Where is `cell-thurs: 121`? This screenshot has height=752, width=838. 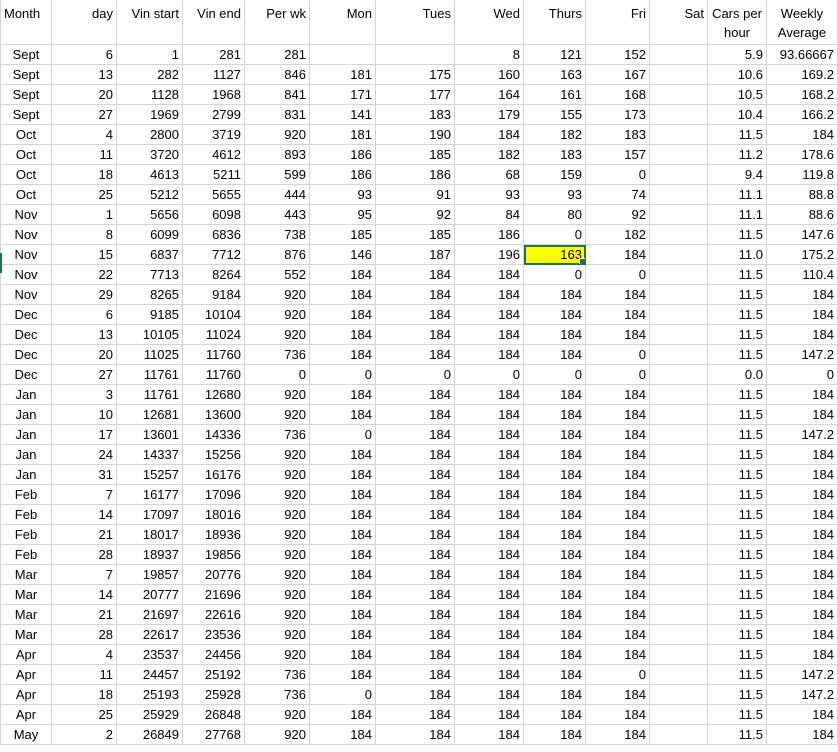
cell-thurs: 121 is located at coordinates (555, 55).